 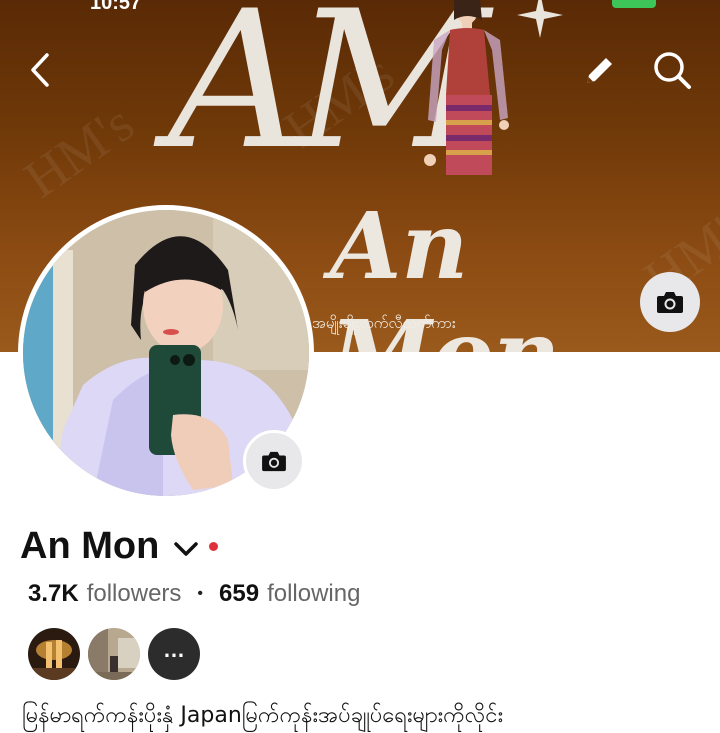 I want to click on follow-stats: 3.7K followers • 659 following, so click(x=194, y=594).